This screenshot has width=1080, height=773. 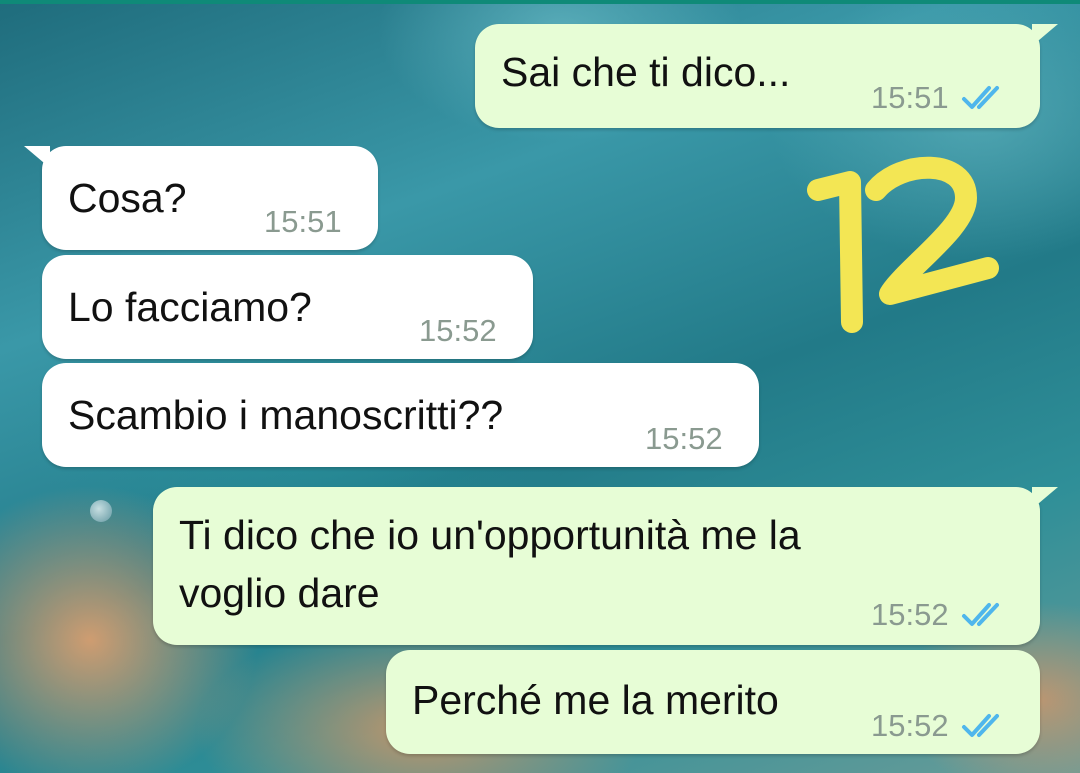 I want to click on message-text: Cosa?, so click(x=127, y=198).